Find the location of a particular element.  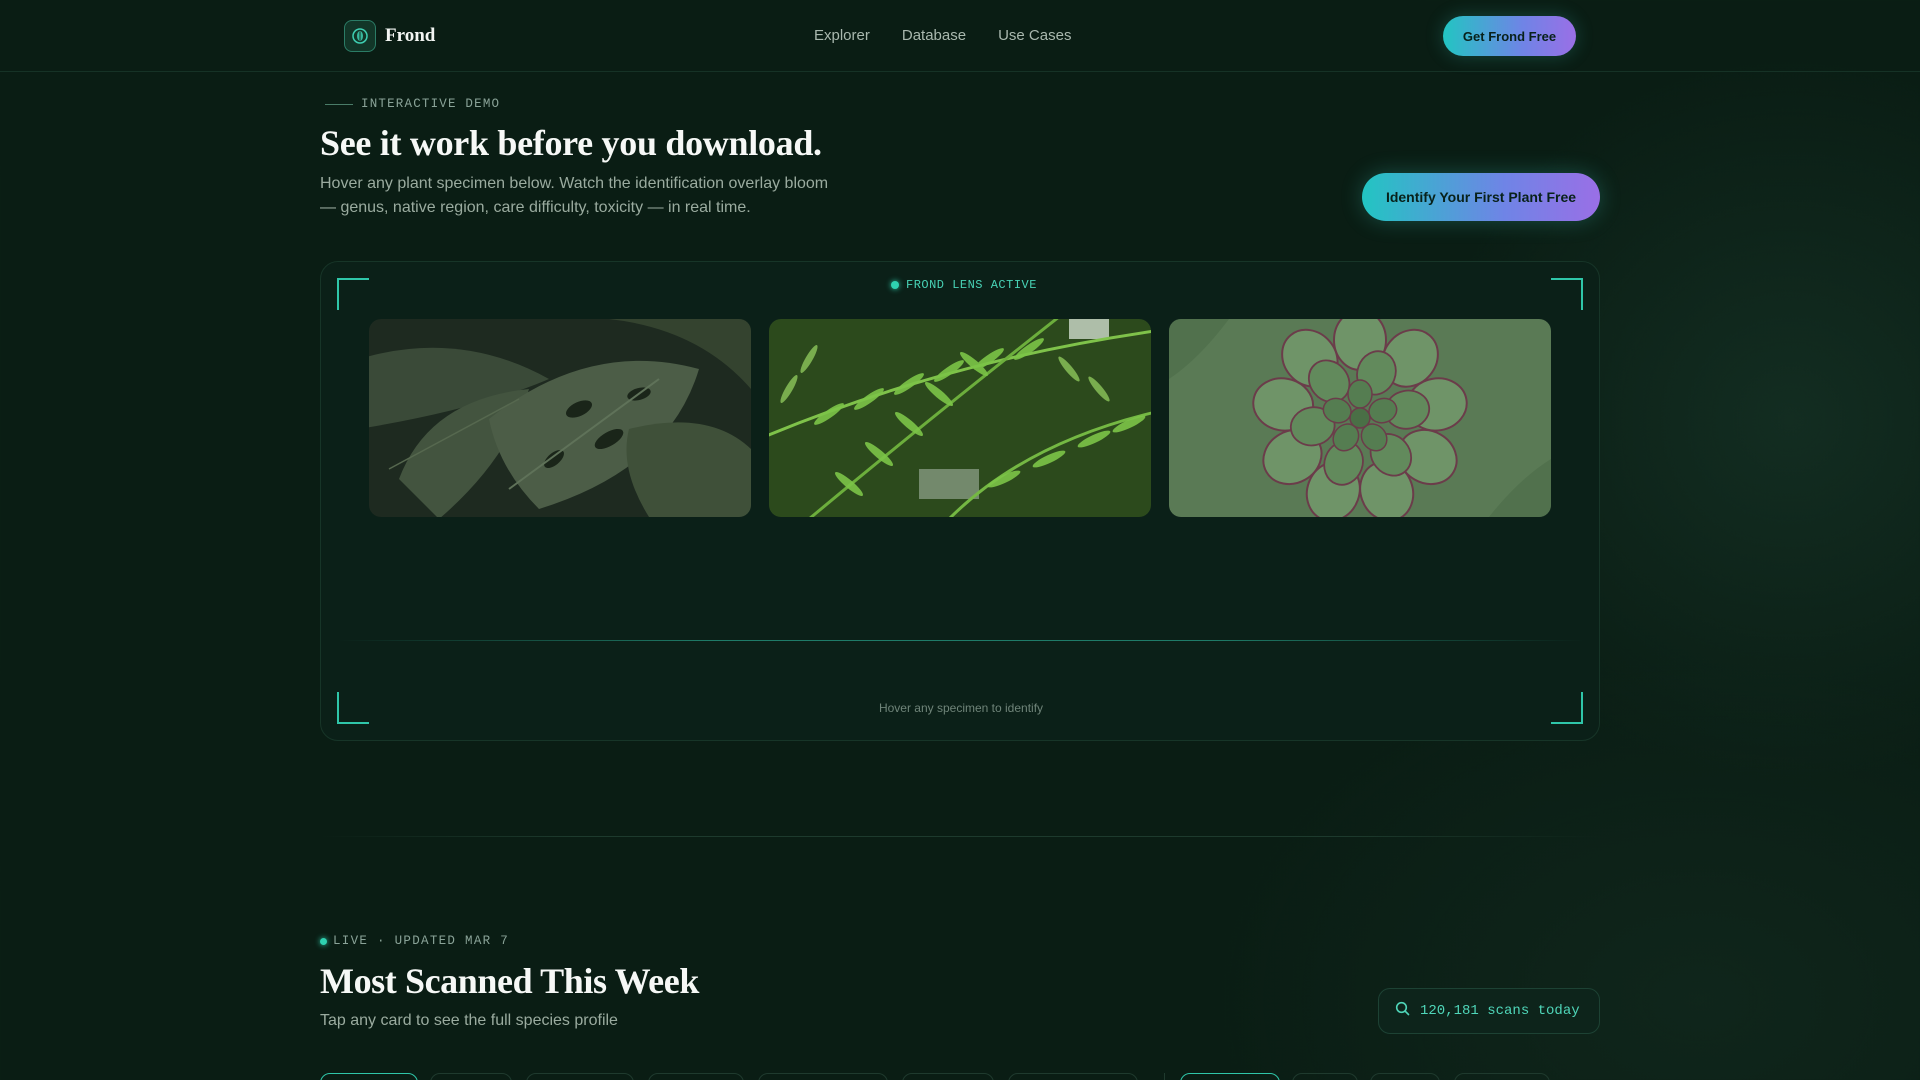

brand: Frond is located at coordinates (389, 36).